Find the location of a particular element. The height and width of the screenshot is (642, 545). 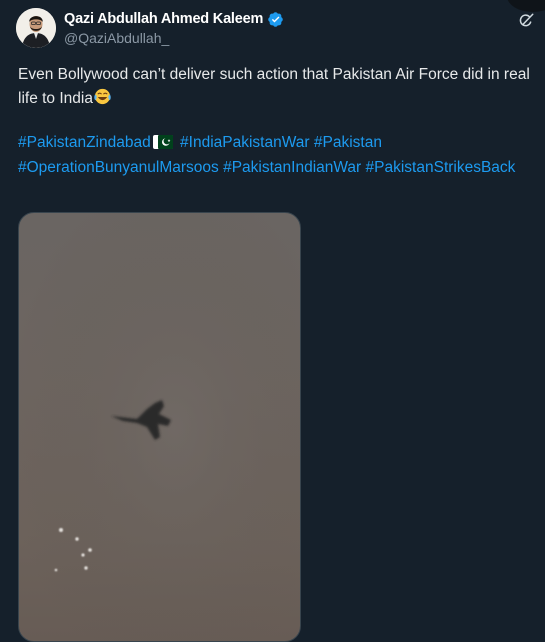

display-name: Qazi Abdullah Ahmed Kaleem is located at coordinates (163, 19).